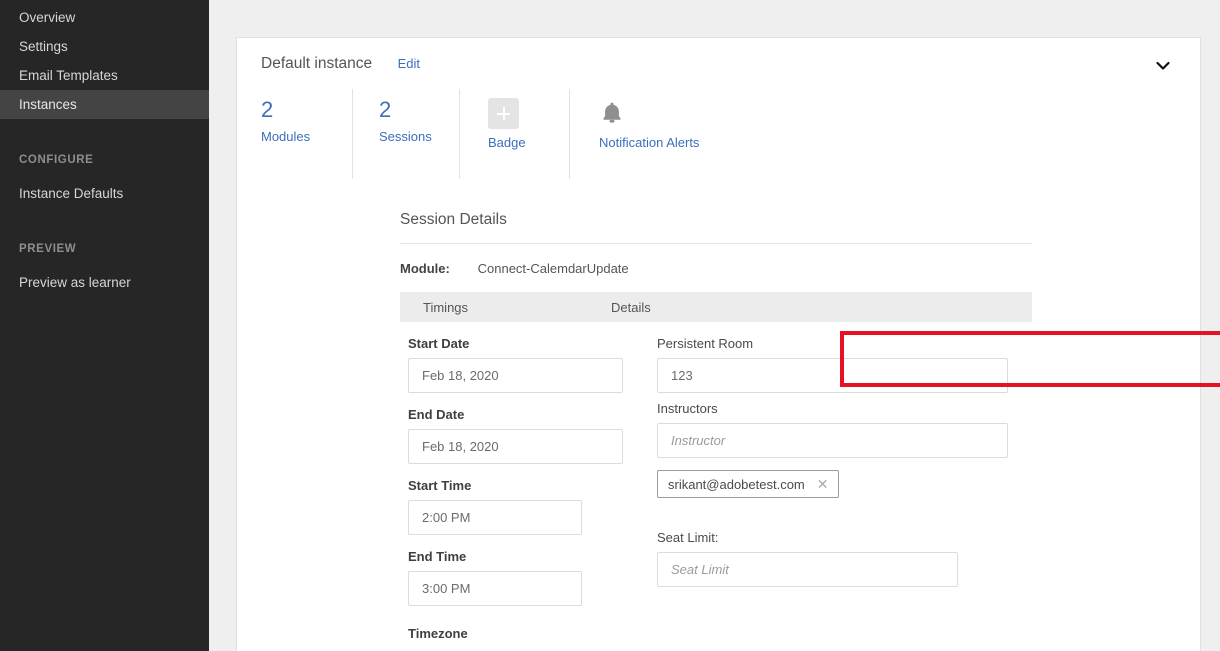 Image resolution: width=1220 pixels, height=651 pixels. What do you see at coordinates (649, 143) in the screenshot?
I see `notification-alerts-label: Notification Alerts` at bounding box center [649, 143].